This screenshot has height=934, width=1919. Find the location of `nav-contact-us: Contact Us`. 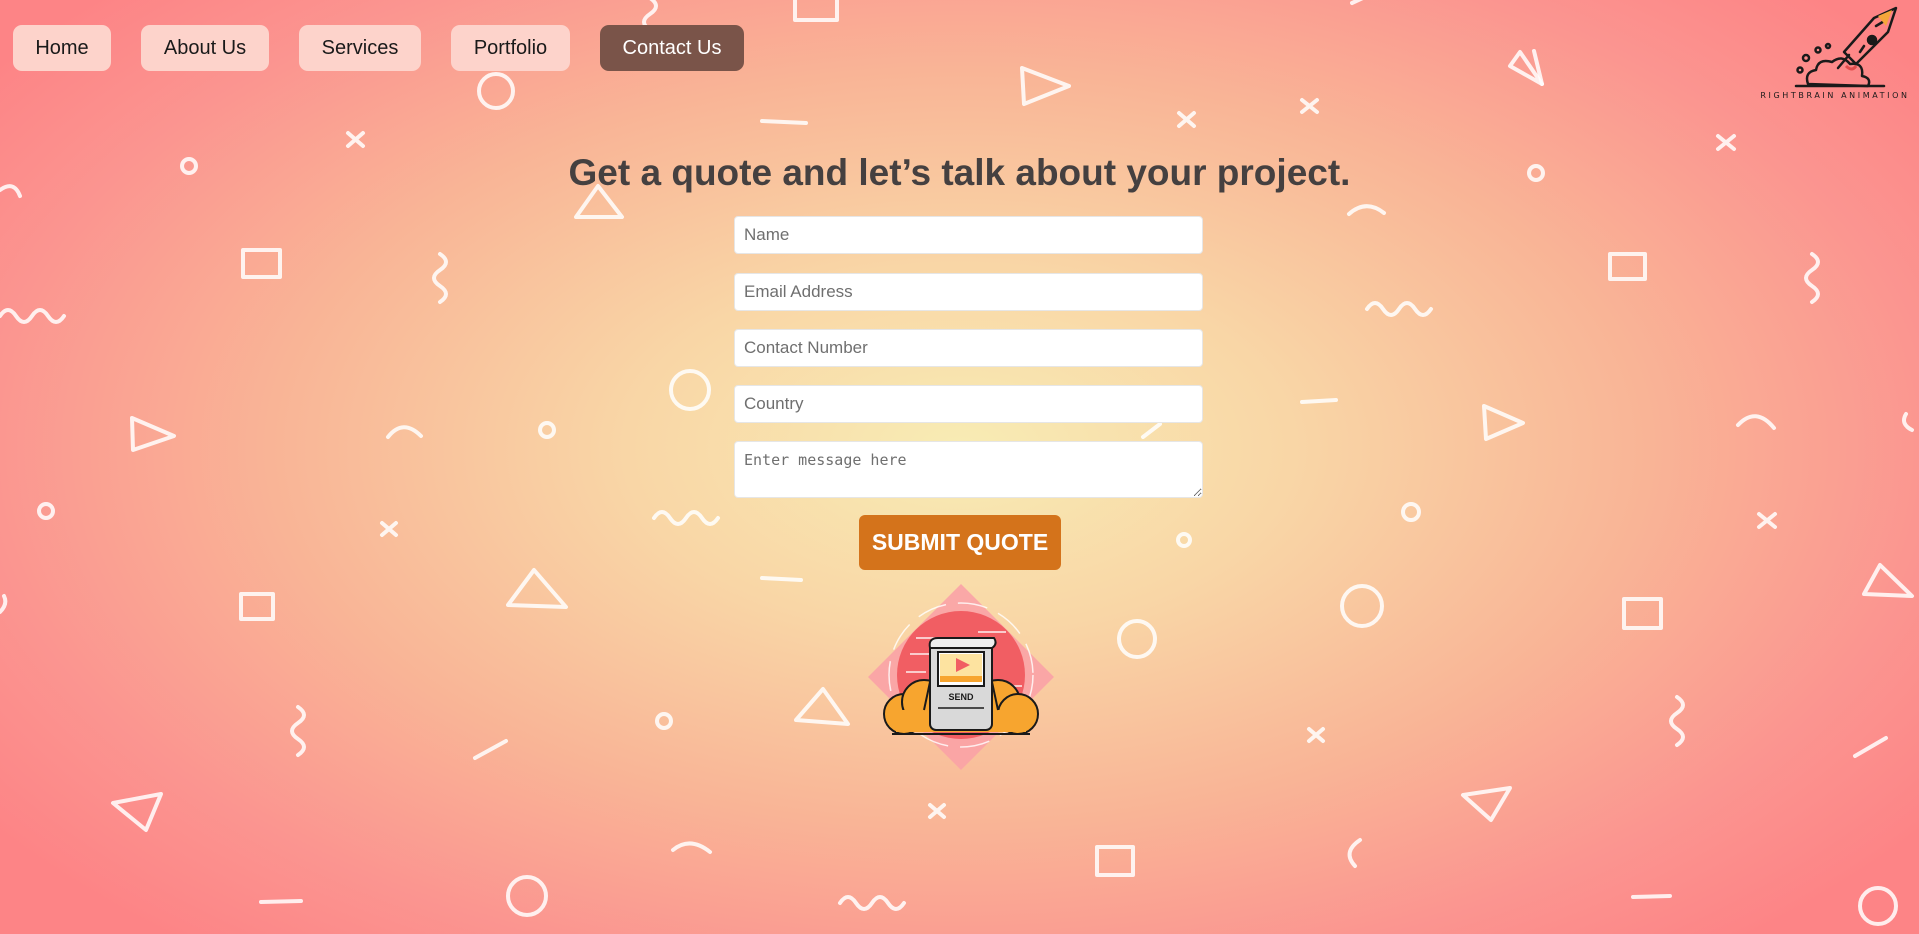

nav-contact-us: Contact Us is located at coordinates (672, 48).